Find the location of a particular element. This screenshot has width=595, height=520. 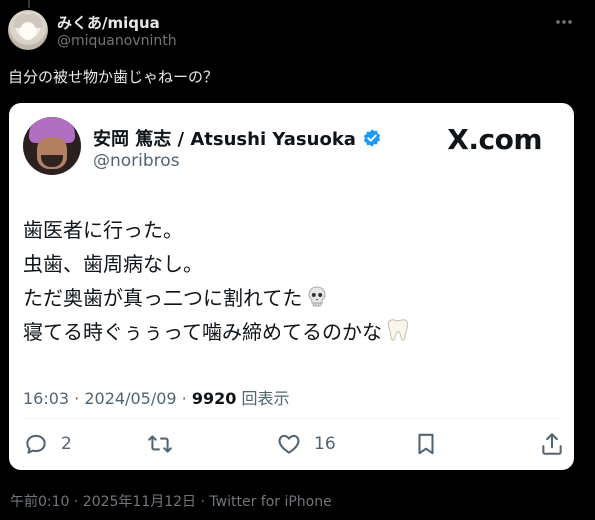

quoted-timestamp: 16:03 · 2024/05/09 · is located at coordinates (107, 398).